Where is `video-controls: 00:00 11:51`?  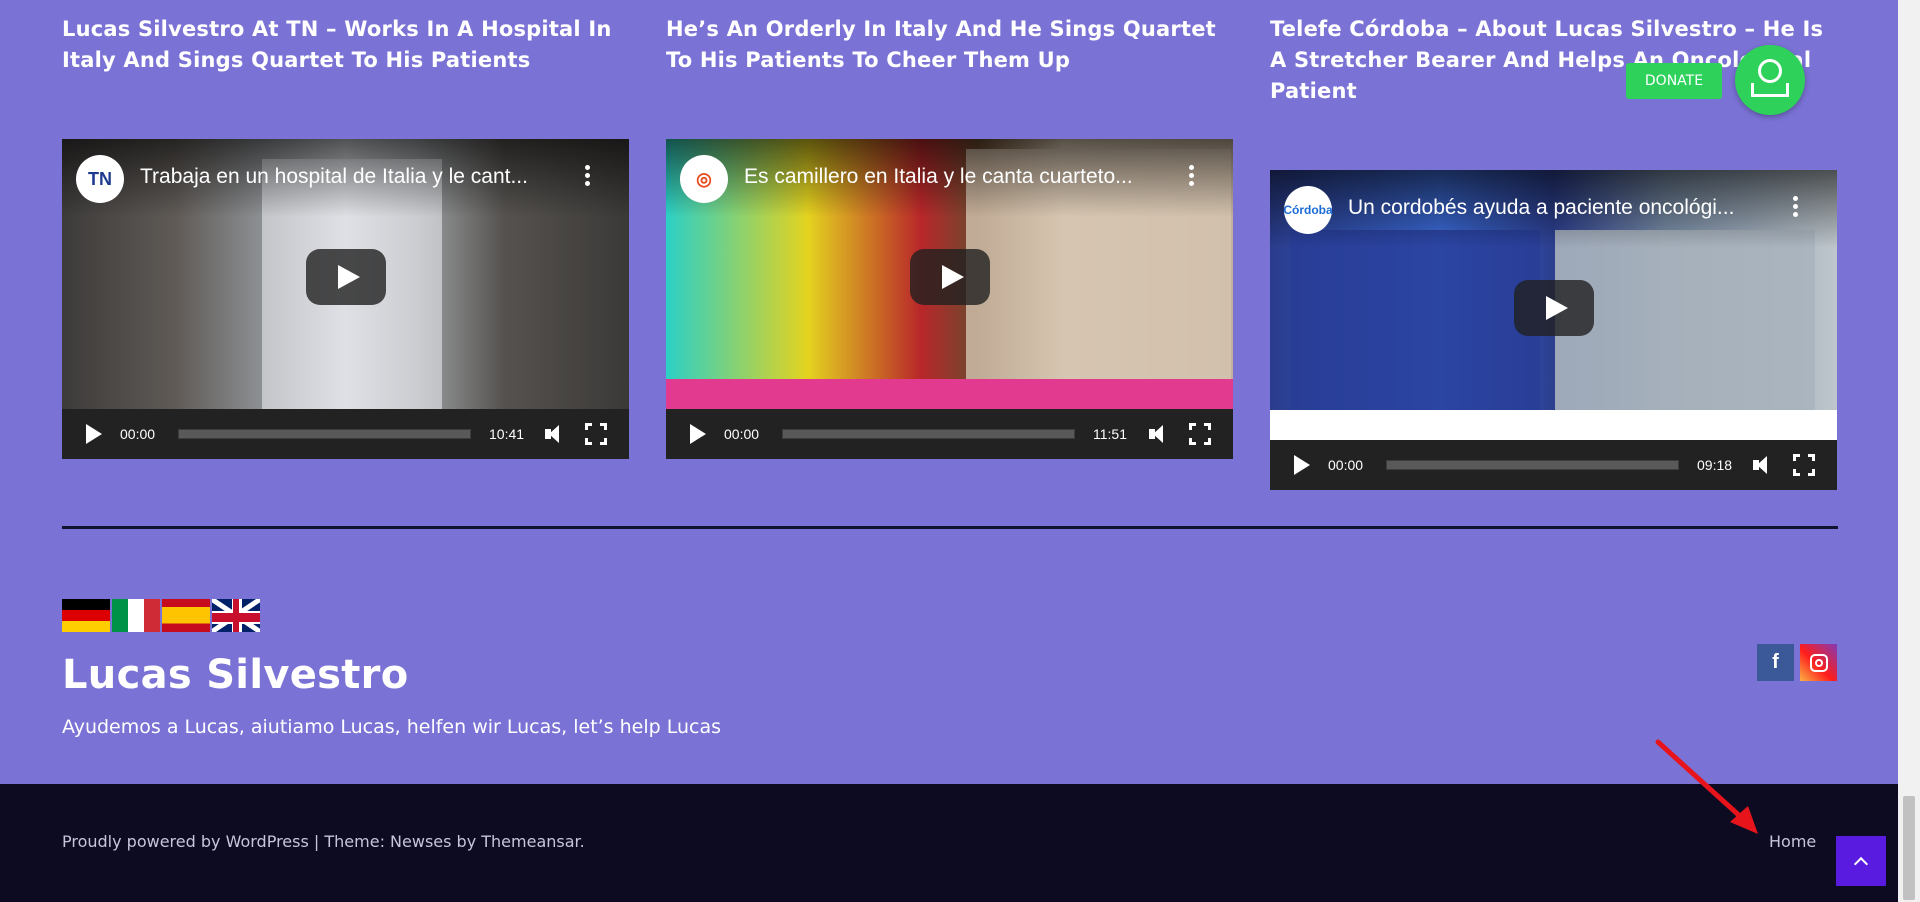 video-controls: 00:00 11:51 is located at coordinates (949, 434).